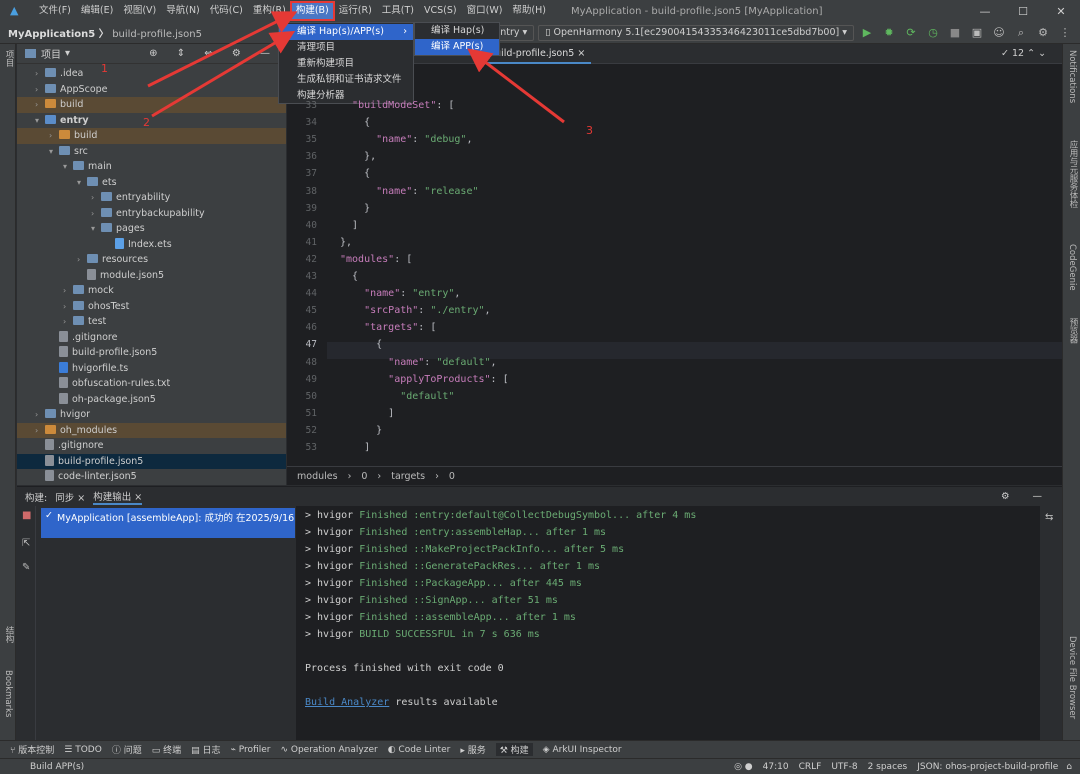  What do you see at coordinates (1043, 32) in the screenshot?
I see `settings-icon: ⚙` at bounding box center [1043, 32].